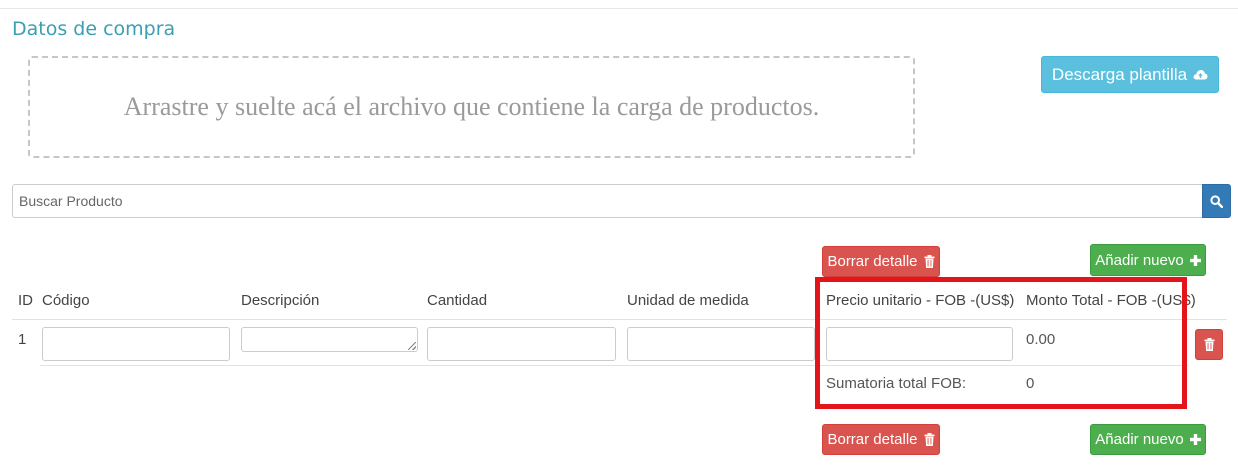  I want to click on add-new-button: Añadir nuevo, so click(1148, 260).